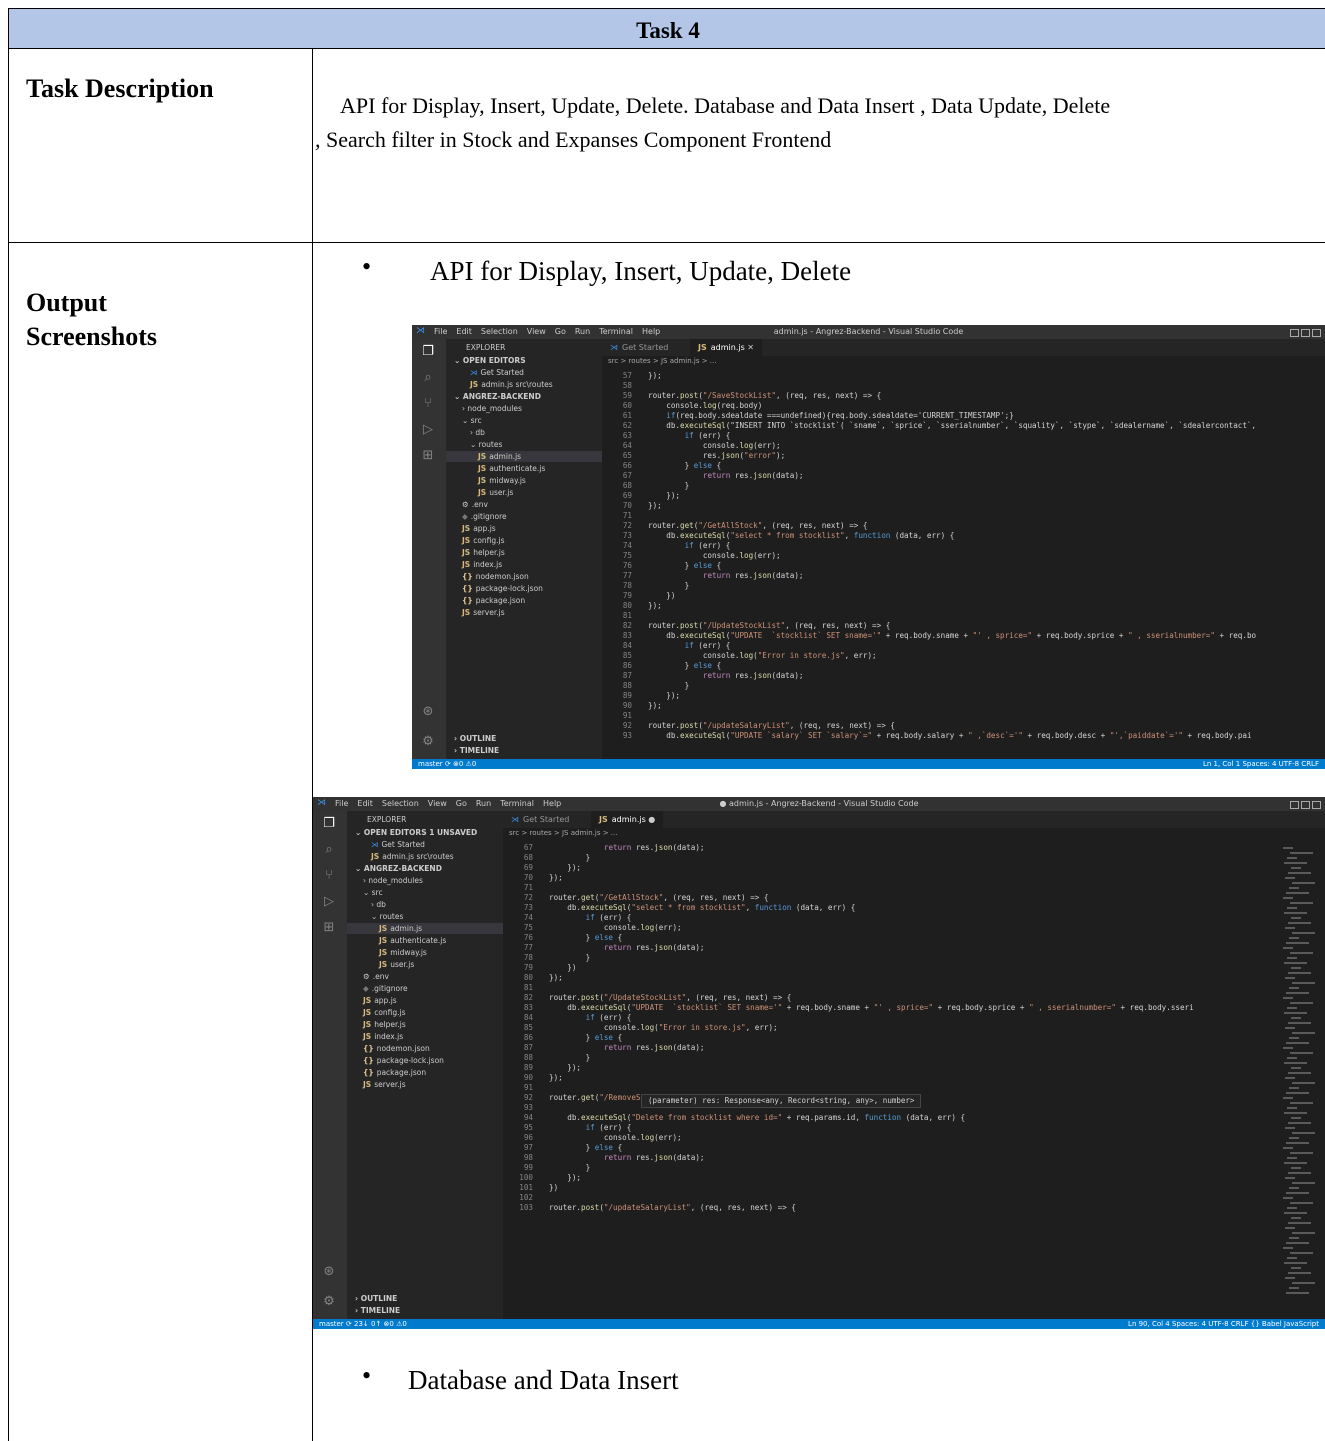 This screenshot has width=1325, height=1441. I want to click on code-line: 81, so click(890, 988).